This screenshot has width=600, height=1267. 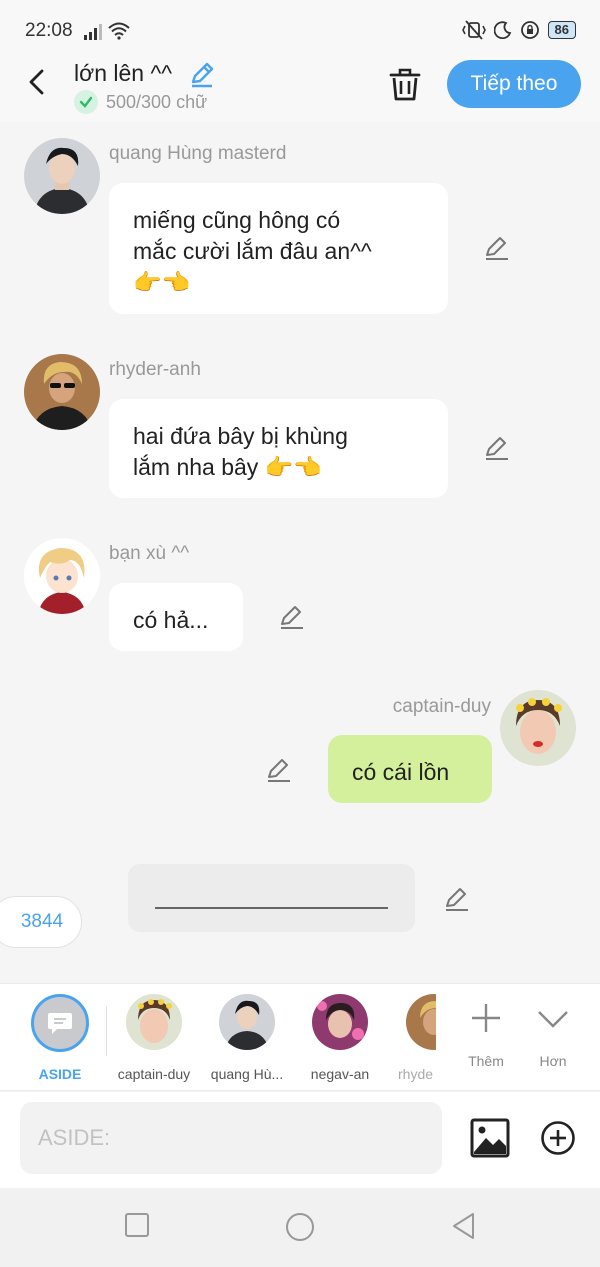 What do you see at coordinates (149, 553) in the screenshot?
I see `sender-name: bạn xù ^^` at bounding box center [149, 553].